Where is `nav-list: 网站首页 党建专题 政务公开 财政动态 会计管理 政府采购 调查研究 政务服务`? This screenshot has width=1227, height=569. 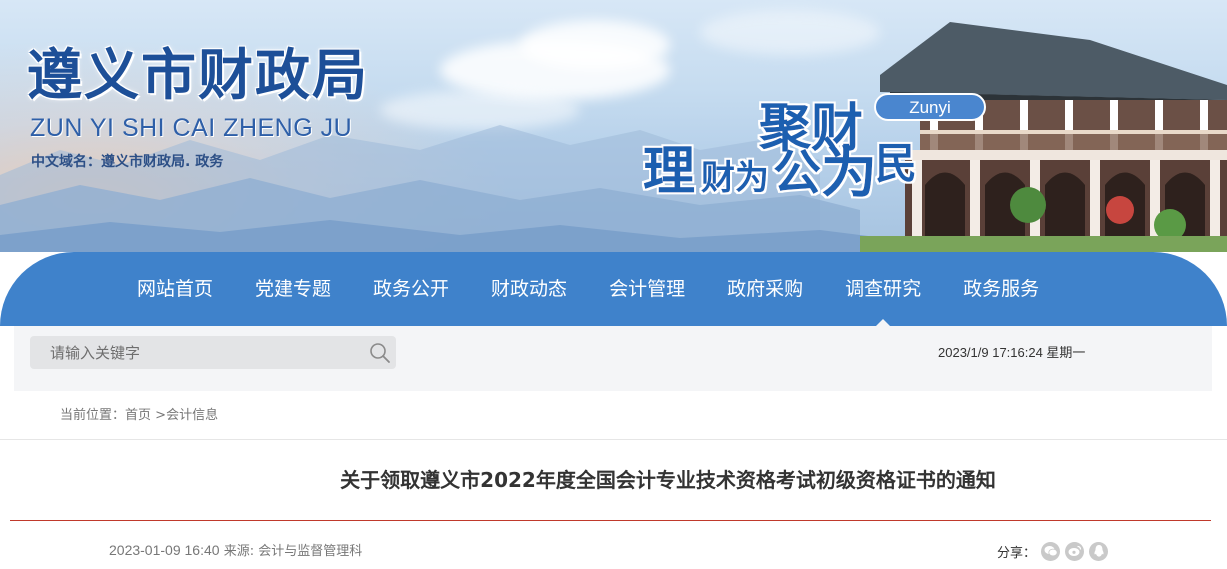
nav-list: 网站首页 党建专题 政务公开 财政动态 会计管理 政府采购 调查研究 政务服务 is located at coordinates (588, 289).